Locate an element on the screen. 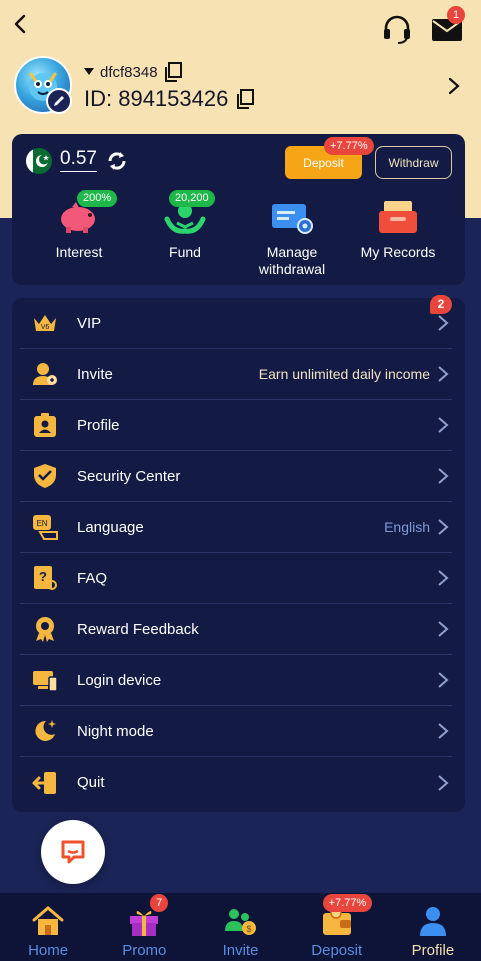  user-id-row: ID: 894153426 is located at coordinates (169, 99).